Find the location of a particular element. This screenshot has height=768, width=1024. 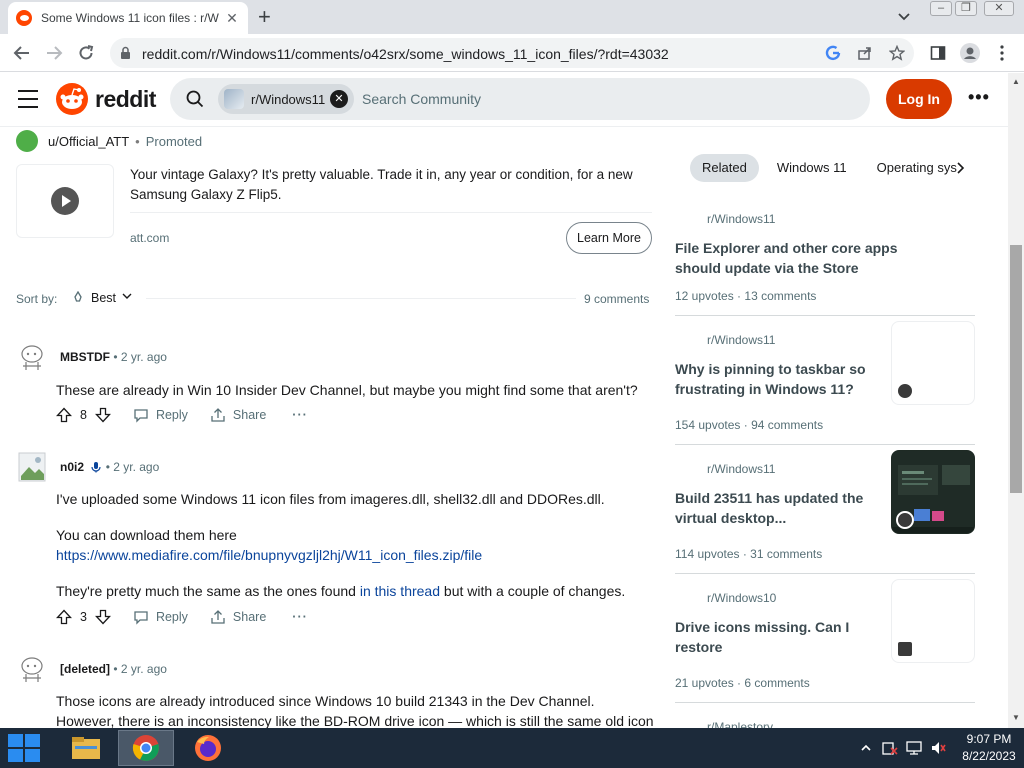

search-bar: r/Windows11 ✕ Search Community is located at coordinates (520, 99).